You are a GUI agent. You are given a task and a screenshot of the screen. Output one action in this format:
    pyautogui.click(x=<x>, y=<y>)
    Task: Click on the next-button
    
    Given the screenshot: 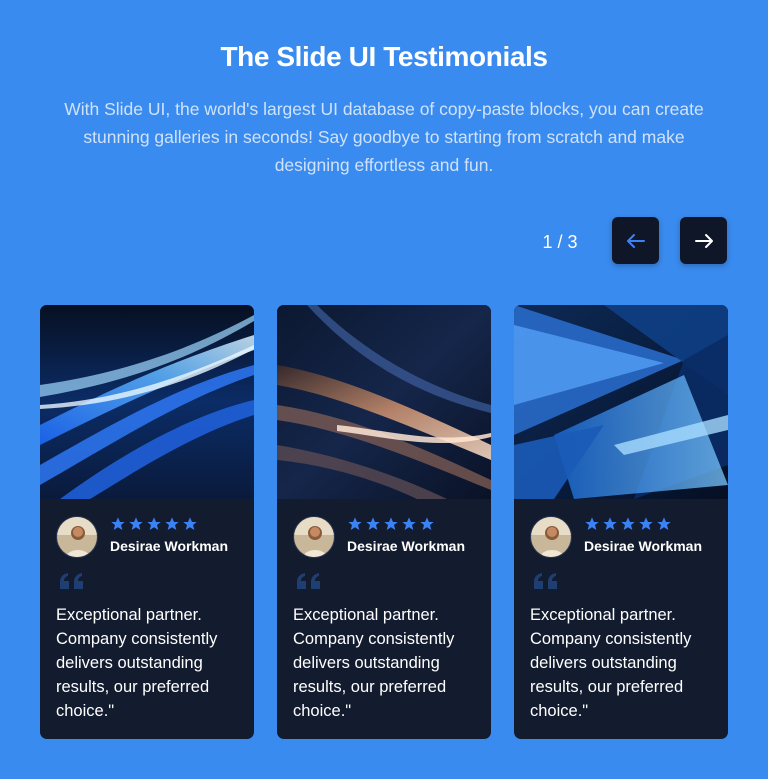 What is the action you would take?
    pyautogui.click(x=703, y=240)
    